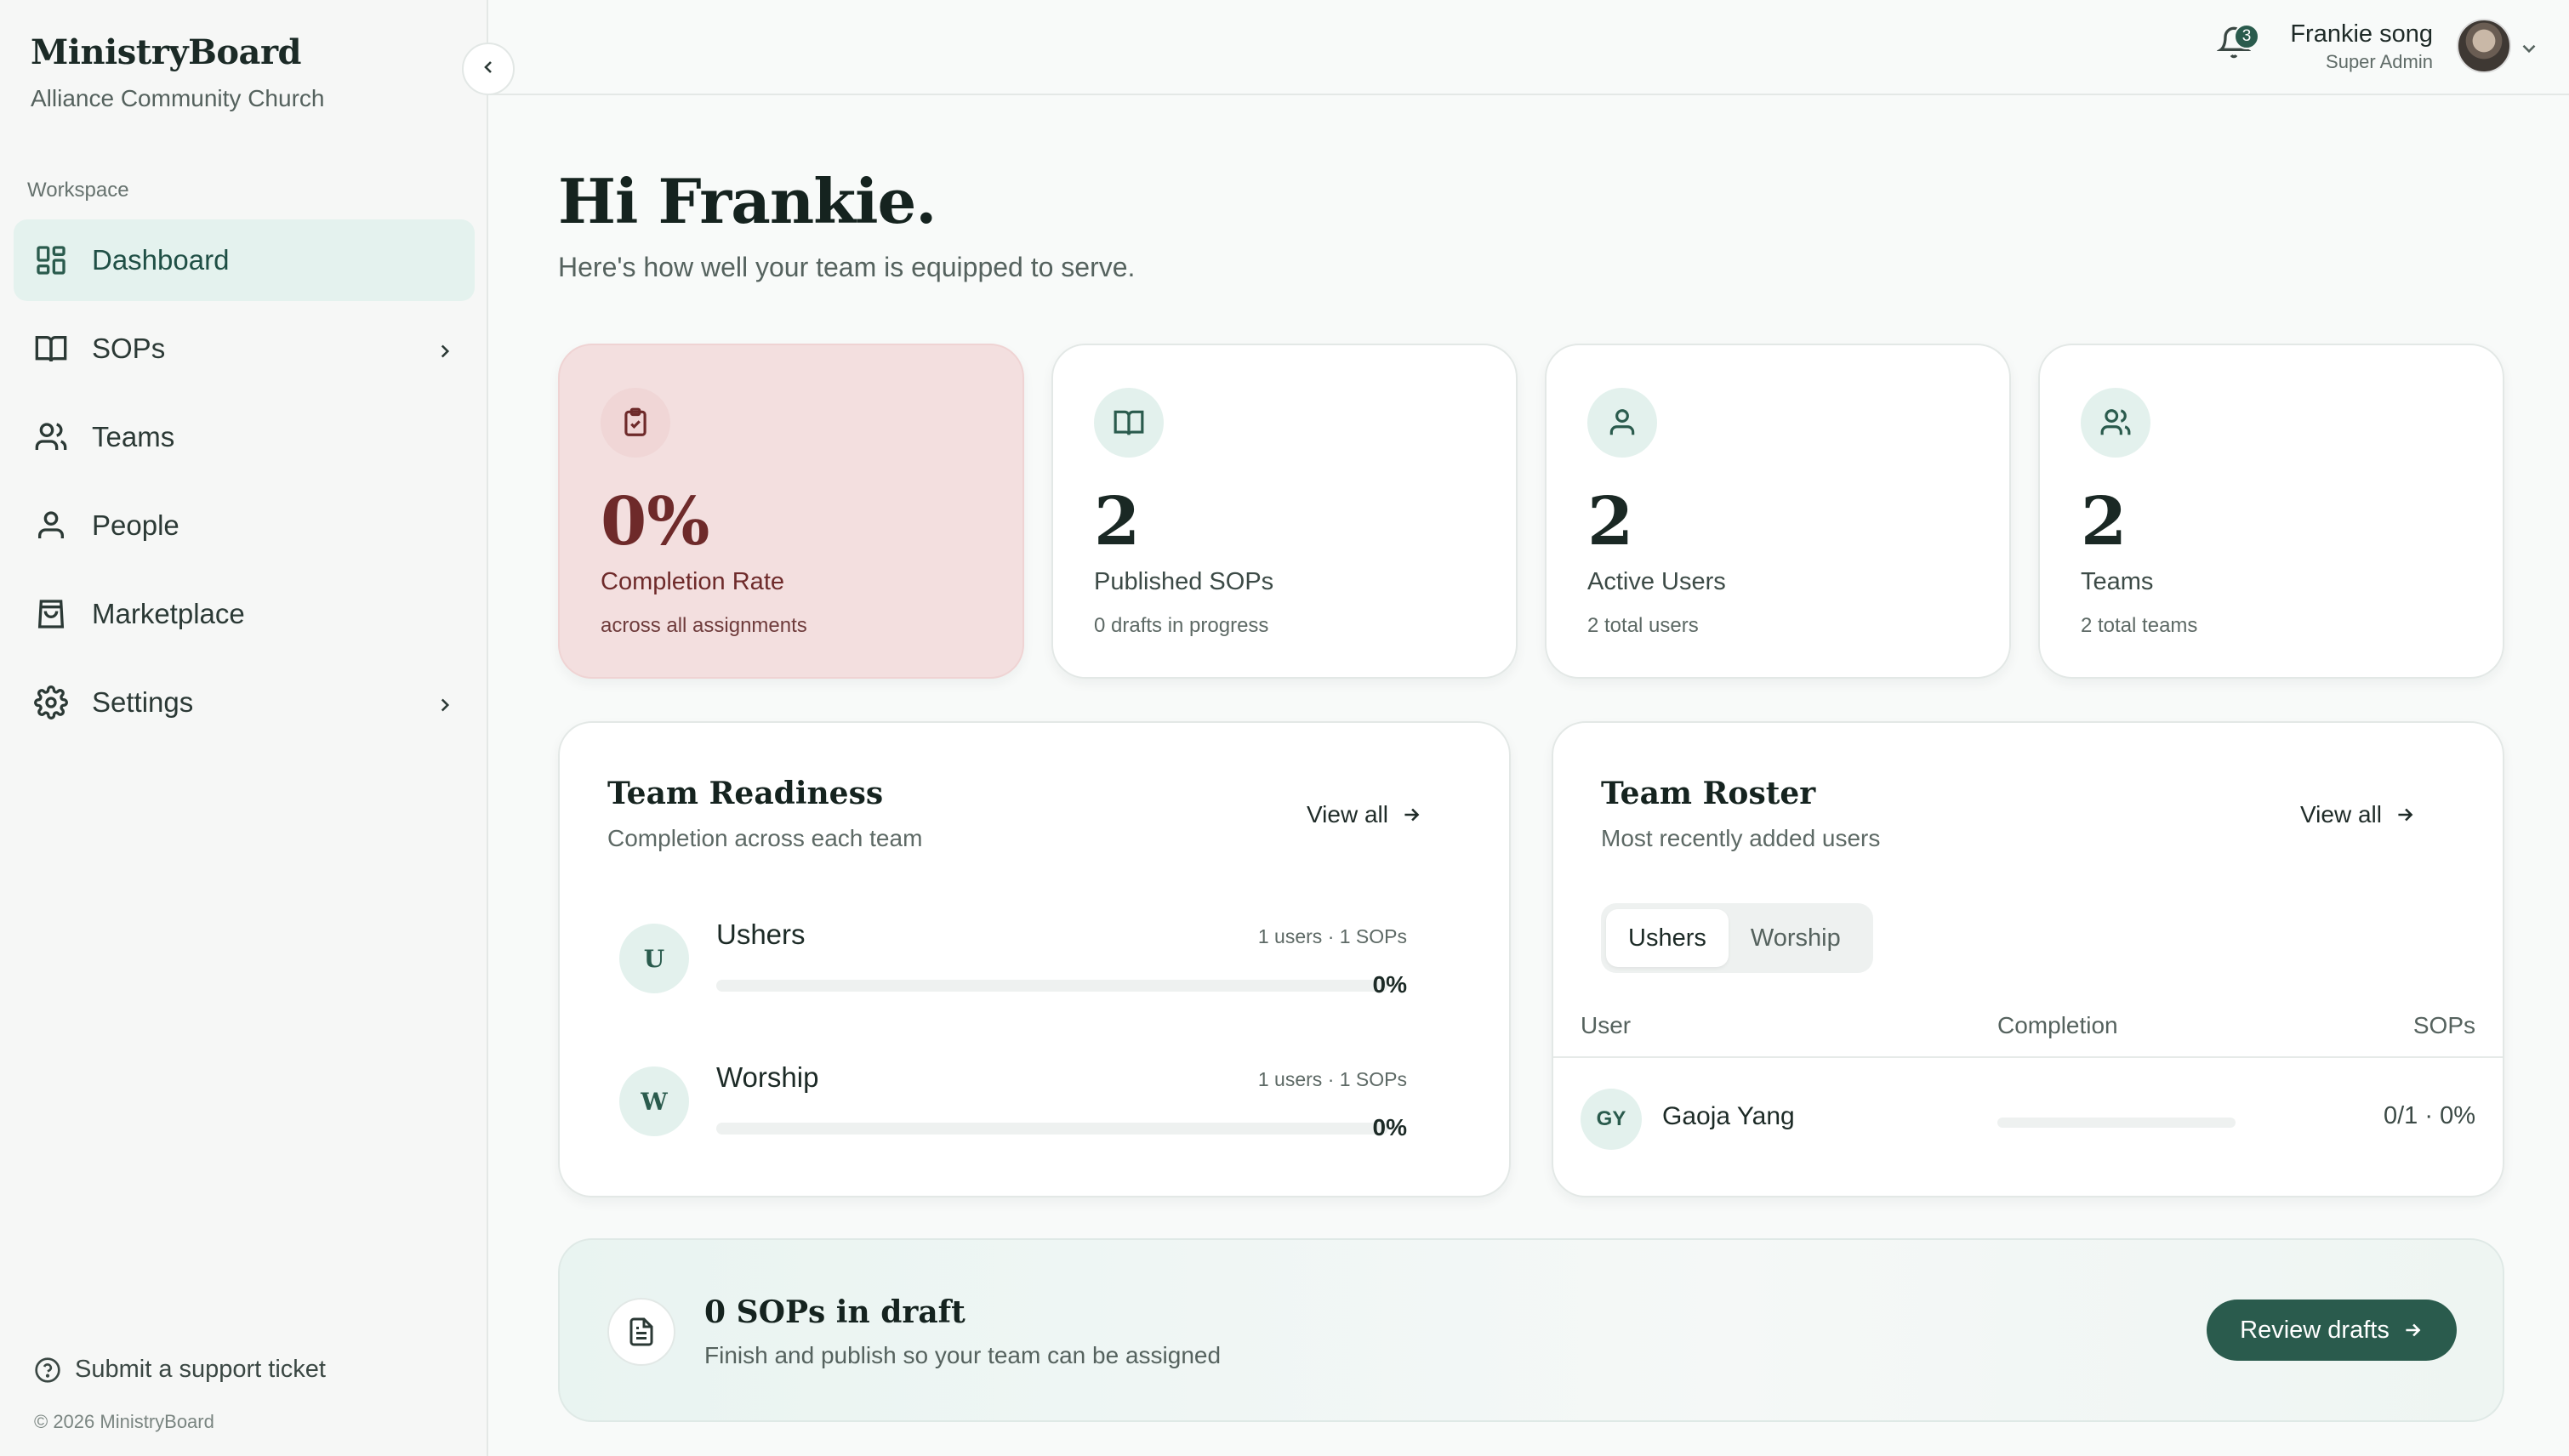  I want to click on notification-count-badge: 3, so click(2246, 36).